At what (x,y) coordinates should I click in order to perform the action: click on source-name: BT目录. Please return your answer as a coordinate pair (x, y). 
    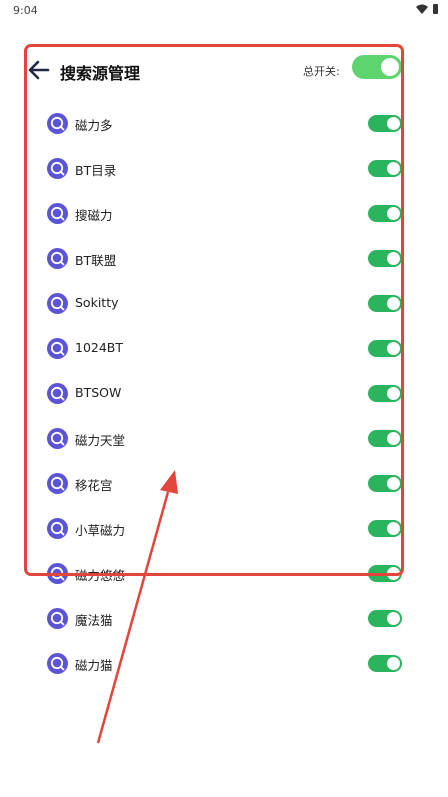
    Looking at the image, I should click on (96, 170).